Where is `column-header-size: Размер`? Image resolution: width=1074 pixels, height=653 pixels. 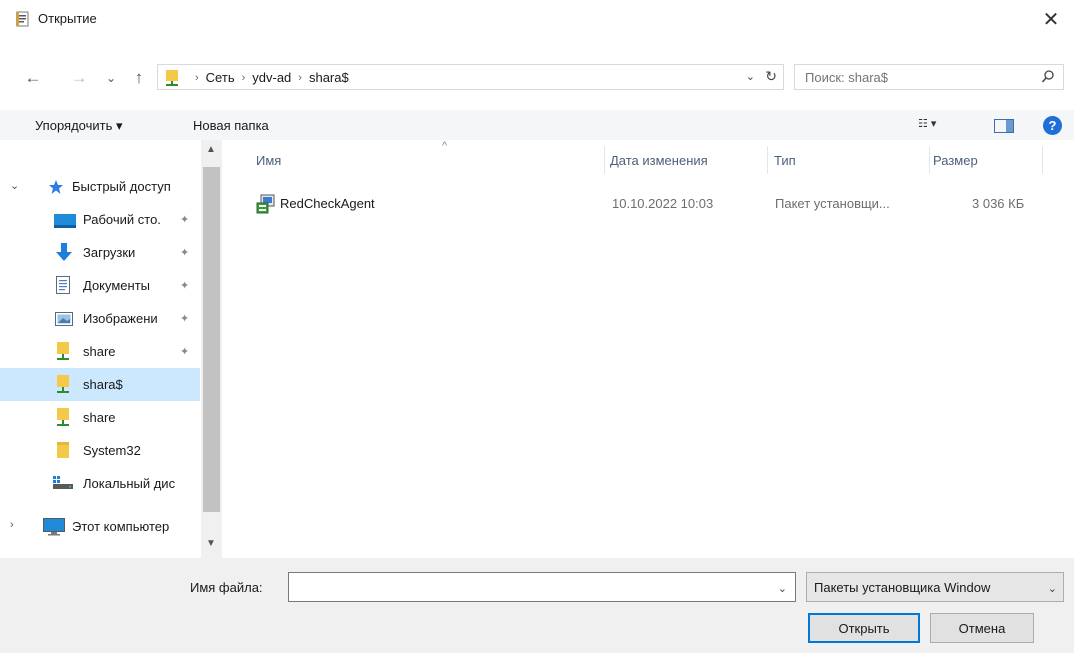
column-header-size: Размер is located at coordinates (986, 160).